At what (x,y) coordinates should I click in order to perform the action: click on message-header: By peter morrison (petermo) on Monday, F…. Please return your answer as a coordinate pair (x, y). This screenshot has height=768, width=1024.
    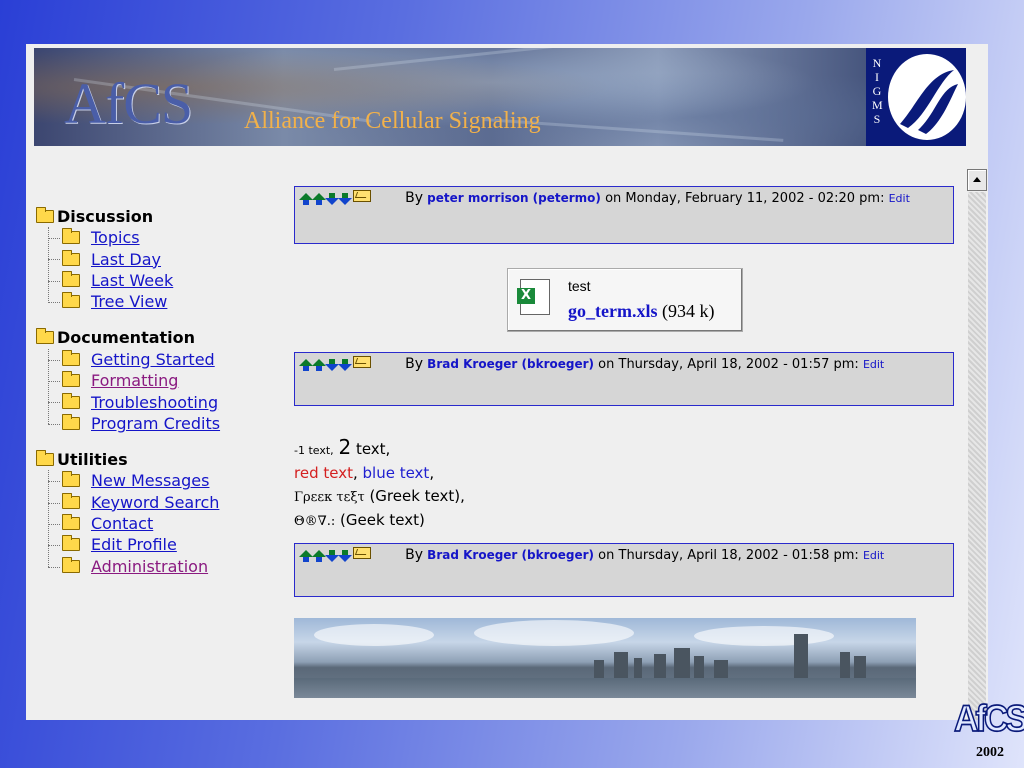
    Looking at the image, I should click on (624, 215).